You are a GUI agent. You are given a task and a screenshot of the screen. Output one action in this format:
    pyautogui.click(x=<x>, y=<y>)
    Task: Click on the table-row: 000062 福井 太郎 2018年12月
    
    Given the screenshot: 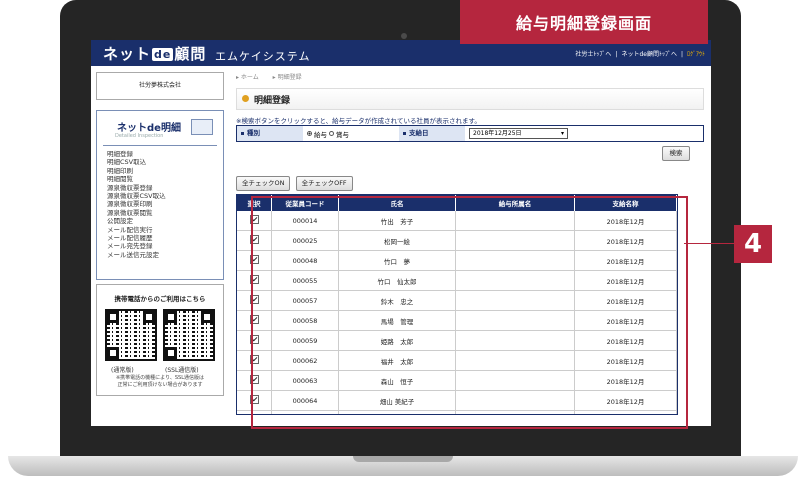 What is the action you would take?
    pyautogui.click(x=457, y=360)
    